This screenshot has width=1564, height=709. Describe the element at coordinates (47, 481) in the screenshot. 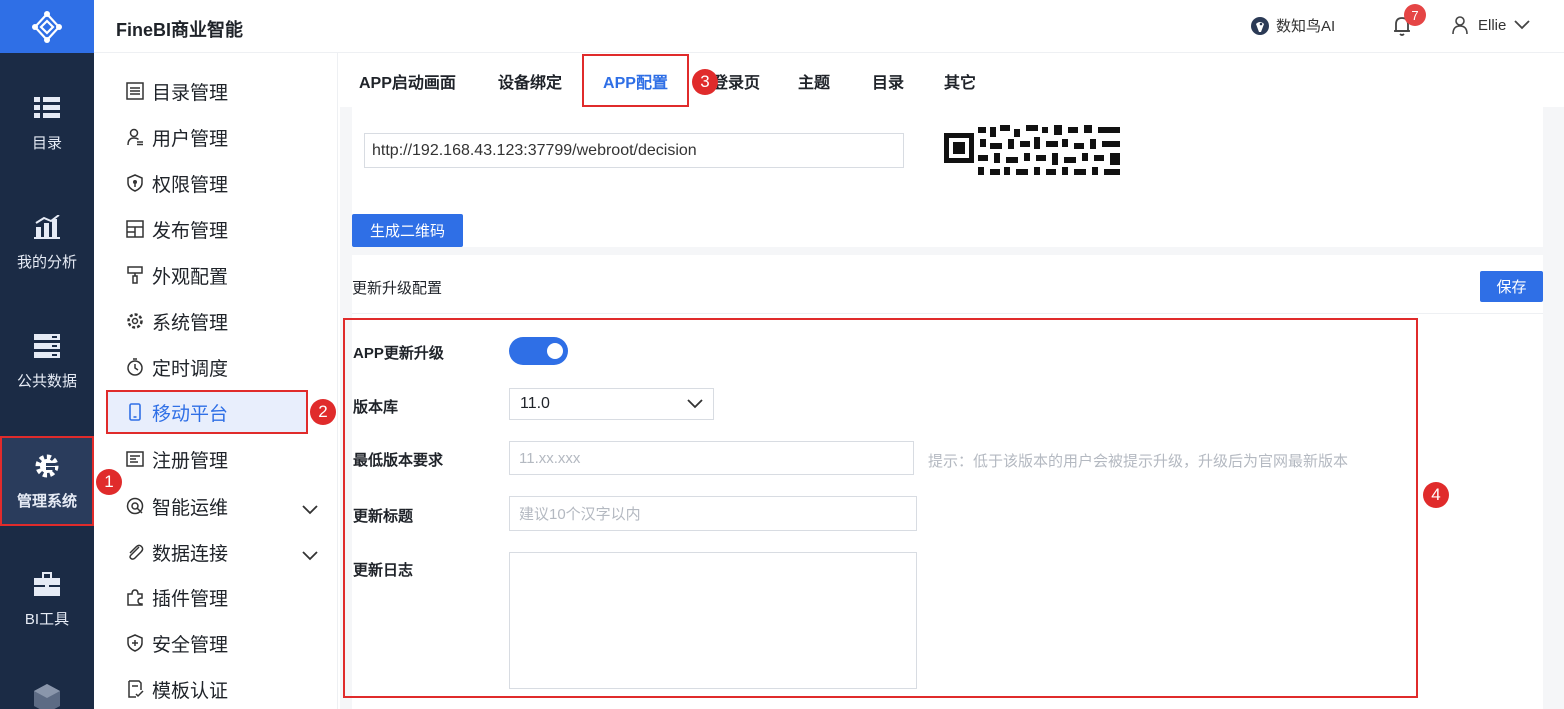

I see `rail-item-management-system: 管理系统` at that location.